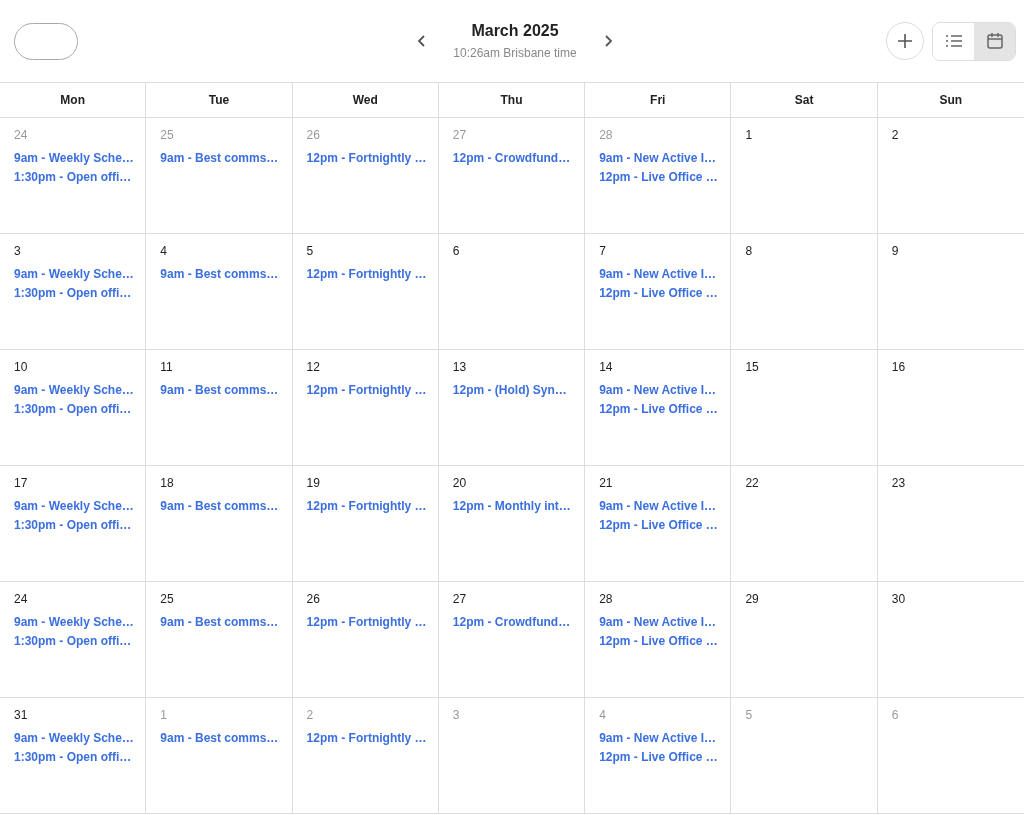 This screenshot has width=1024, height=815. I want to click on day-number: 21, so click(606, 483).